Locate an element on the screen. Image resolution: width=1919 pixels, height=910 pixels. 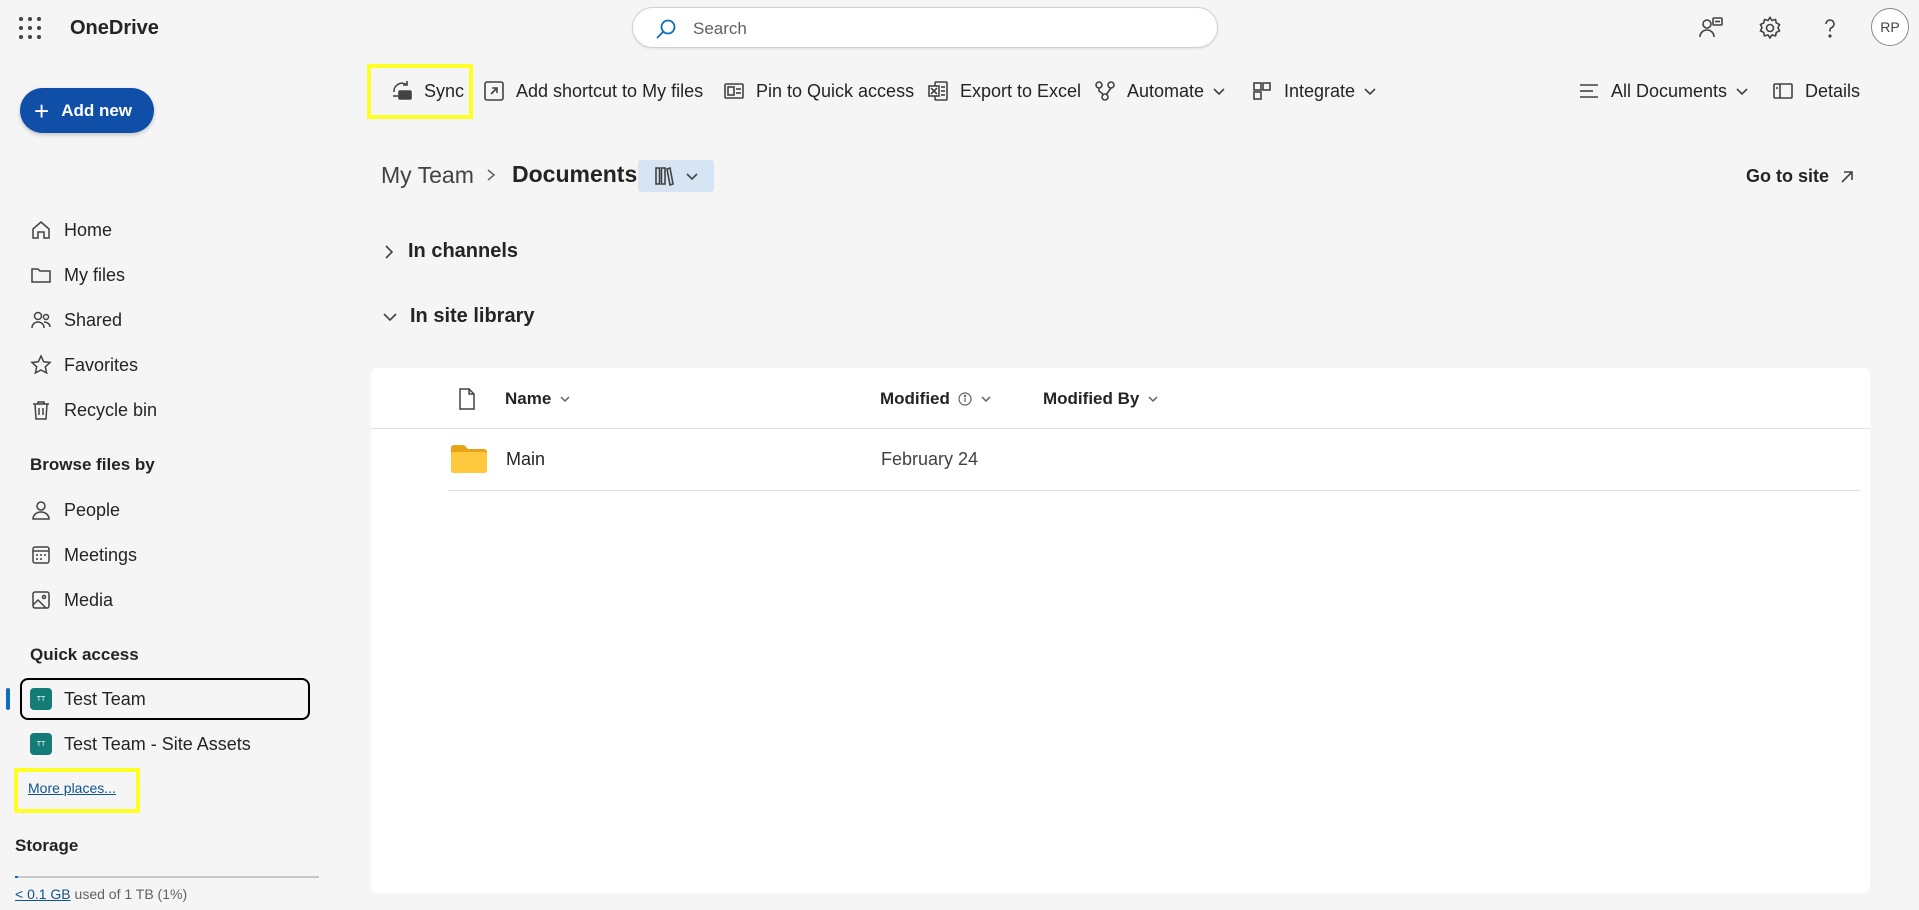
column-header-name: Name is located at coordinates (538, 399).